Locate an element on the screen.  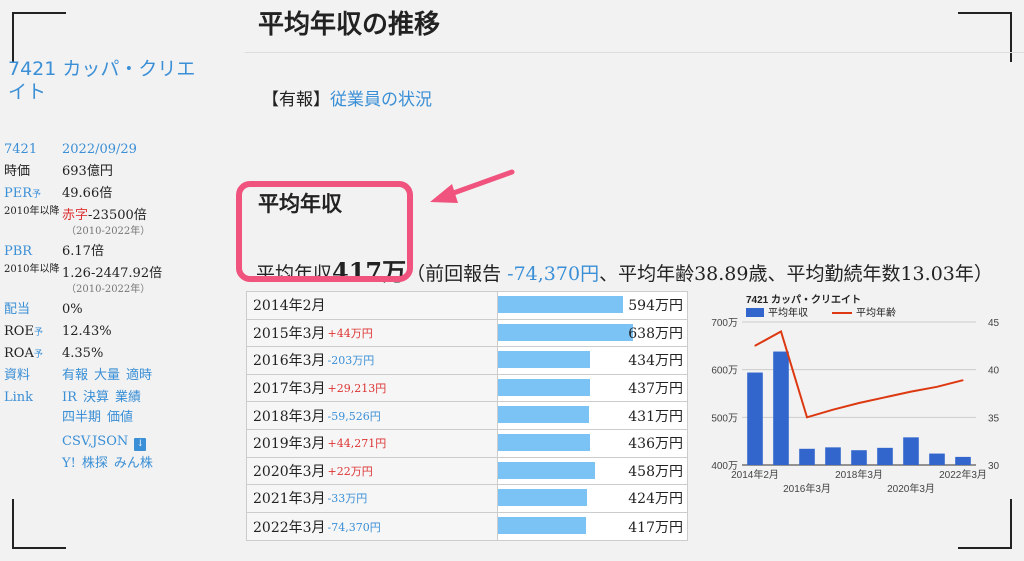
sidebar-row-code: 7421 2022/09/29 is located at coordinates (124, 151).